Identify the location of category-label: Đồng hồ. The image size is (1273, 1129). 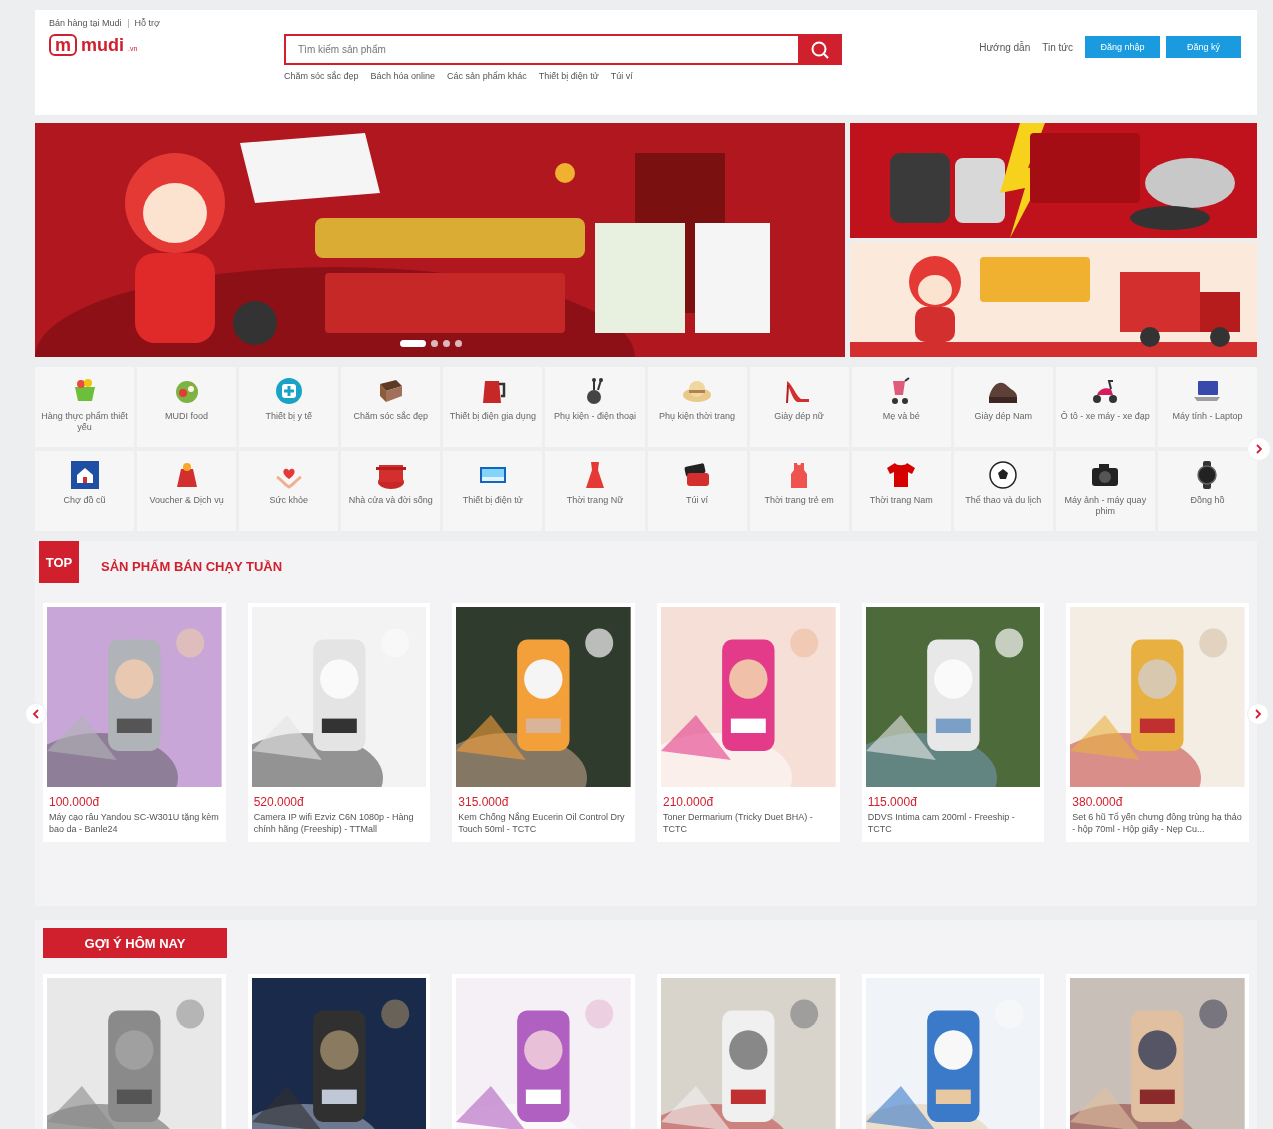
(1207, 501).